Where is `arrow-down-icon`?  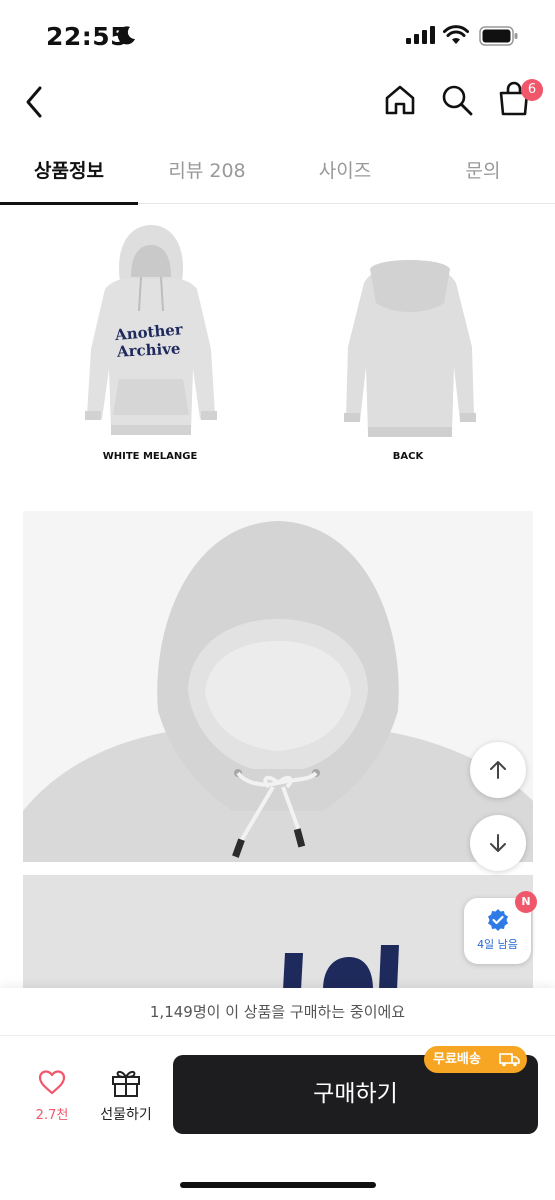 arrow-down-icon is located at coordinates (498, 843).